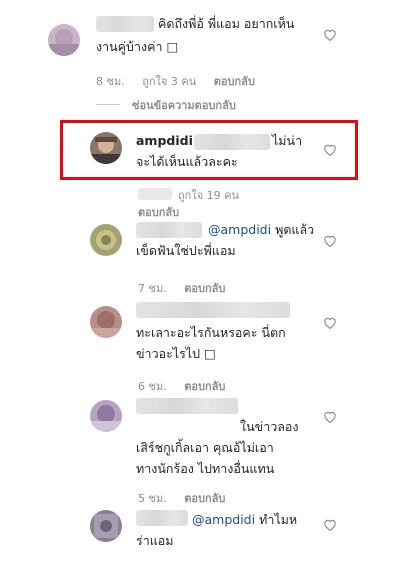 The width and height of the screenshot is (404, 574). Describe the element at coordinates (155, 194) in the screenshot. I see `time-blurred` at that location.